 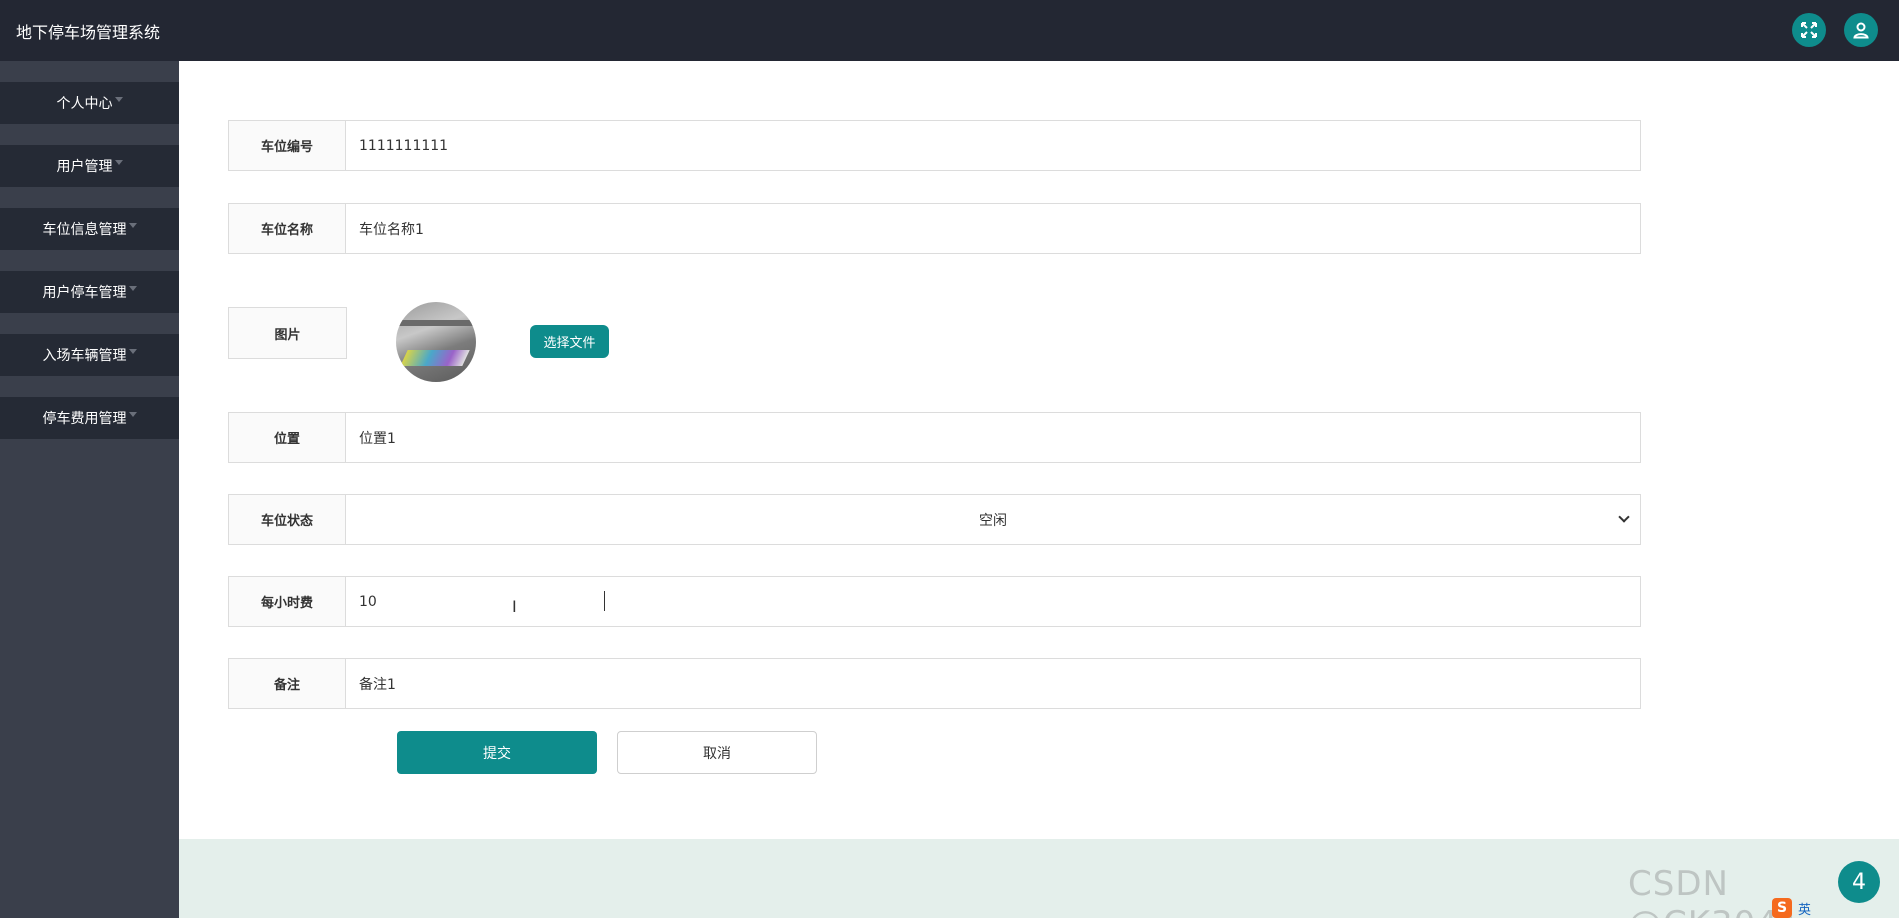 I want to click on ime-logo-icon: S, so click(x=1782, y=908).